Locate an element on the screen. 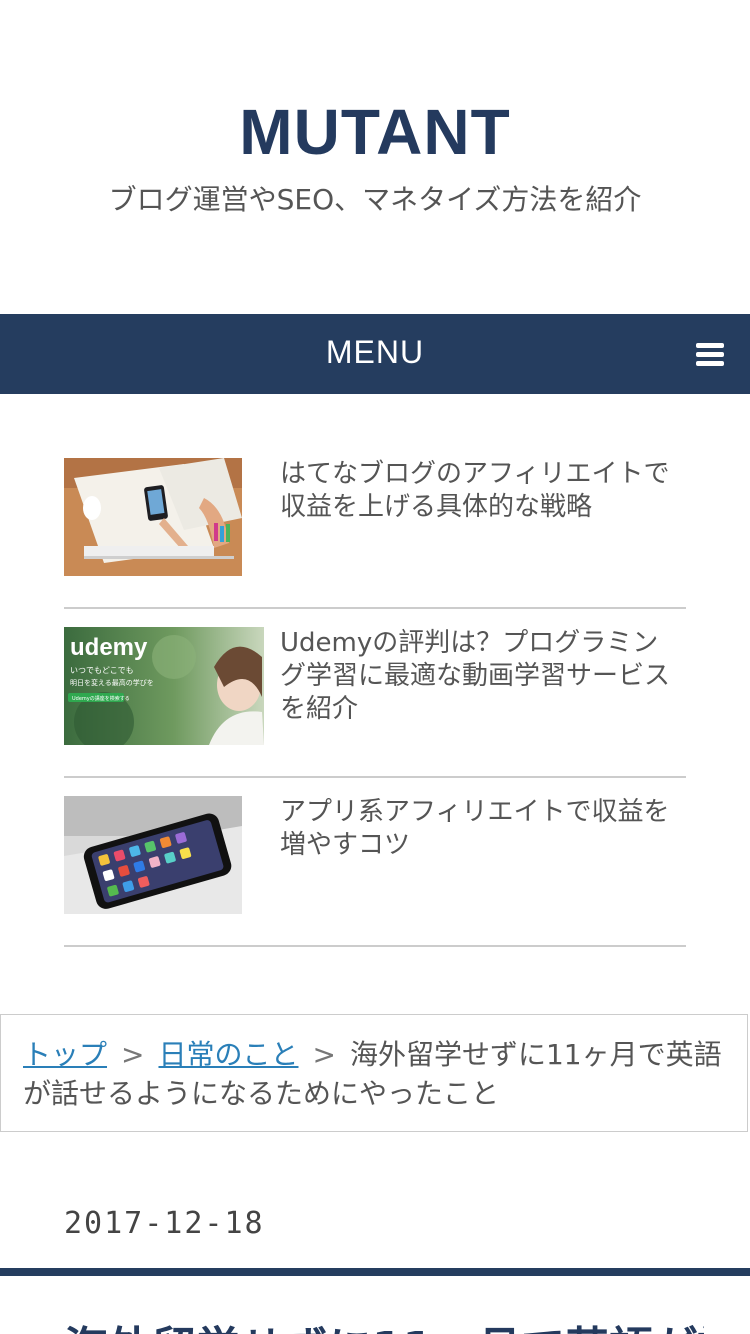 This screenshot has height=1334, width=750. site-description: ブログ運営やSEO、マネタイズ方法を紹介 is located at coordinates (375, 199).